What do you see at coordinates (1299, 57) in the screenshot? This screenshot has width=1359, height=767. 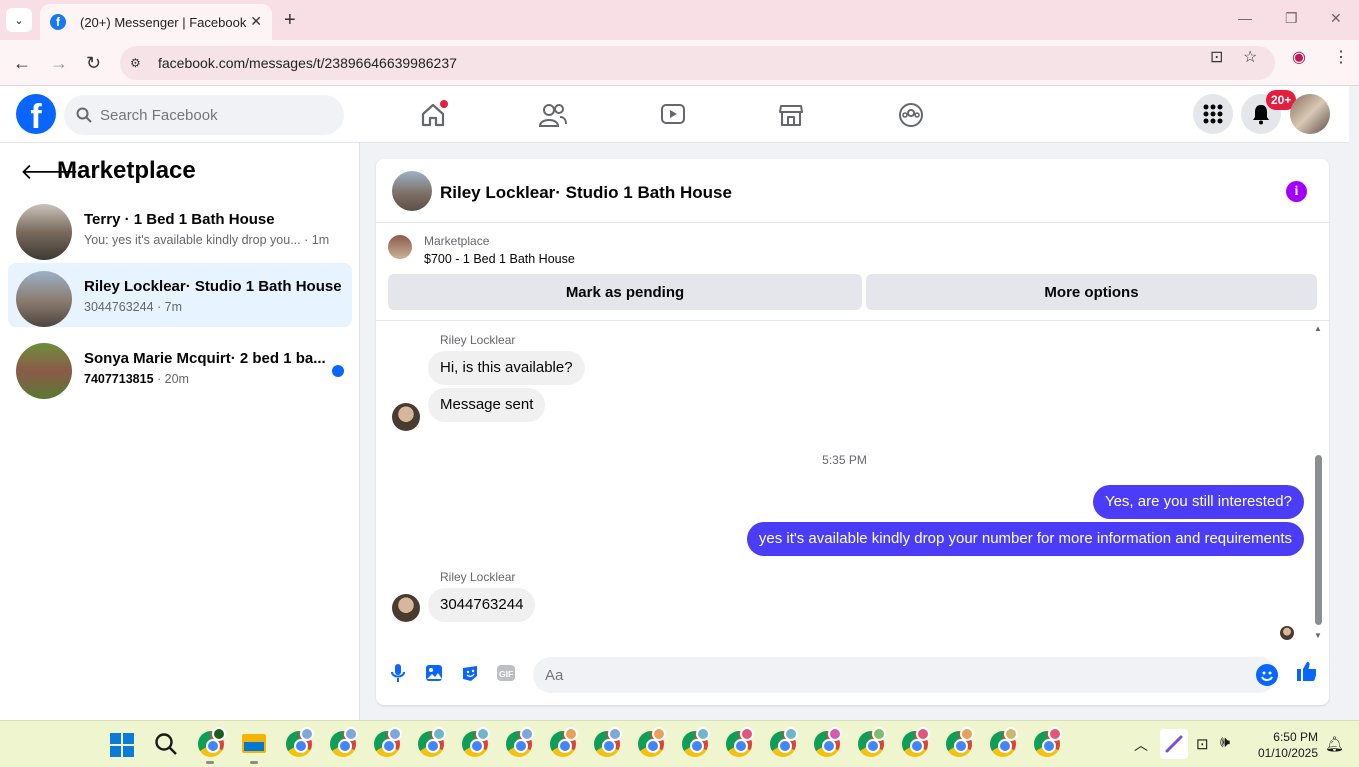 I see `profile-icon: ◉` at bounding box center [1299, 57].